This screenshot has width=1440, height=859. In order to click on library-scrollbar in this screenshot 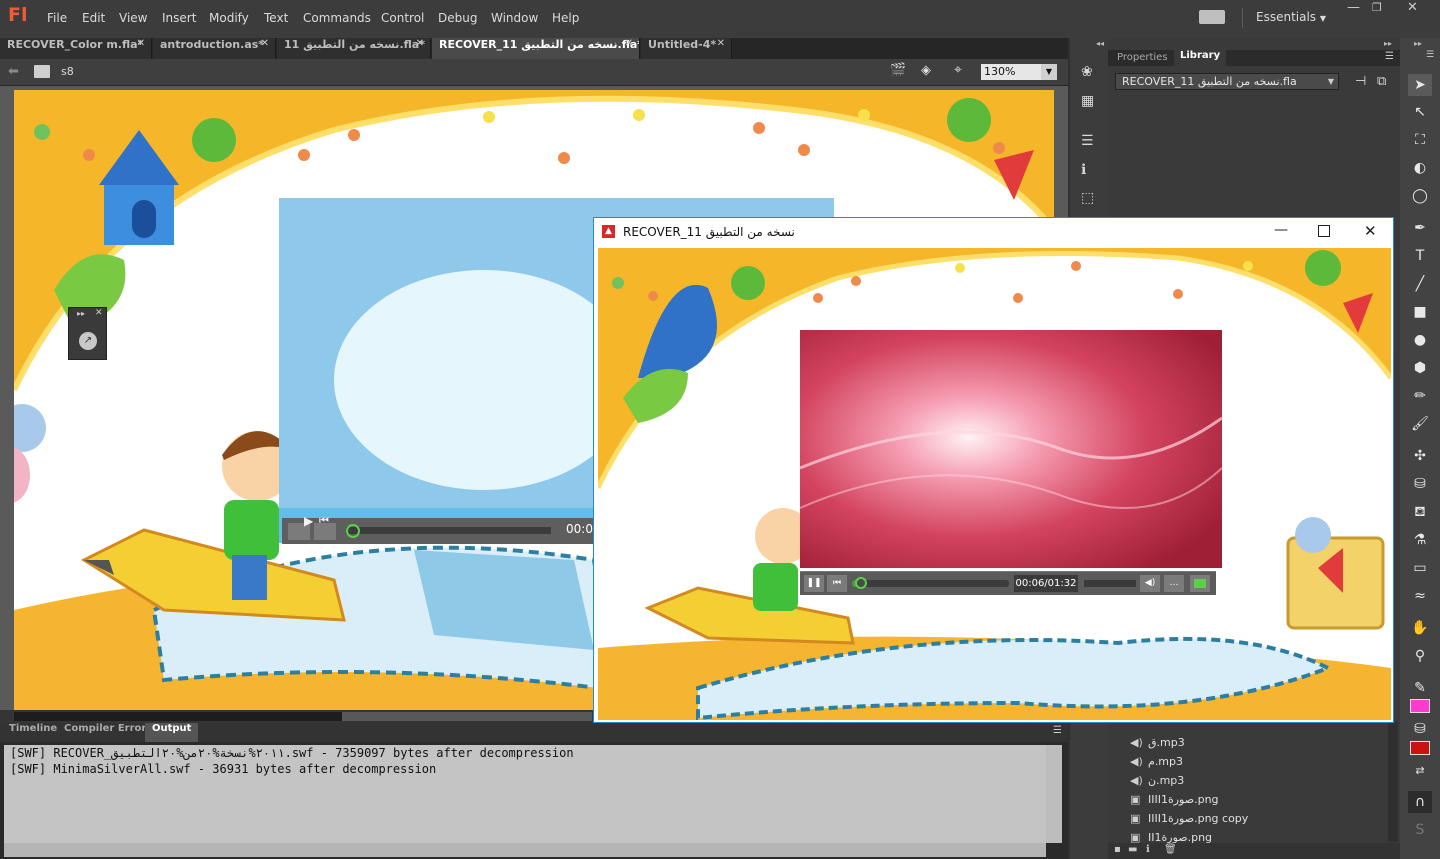, I will do `click(1393, 782)`.